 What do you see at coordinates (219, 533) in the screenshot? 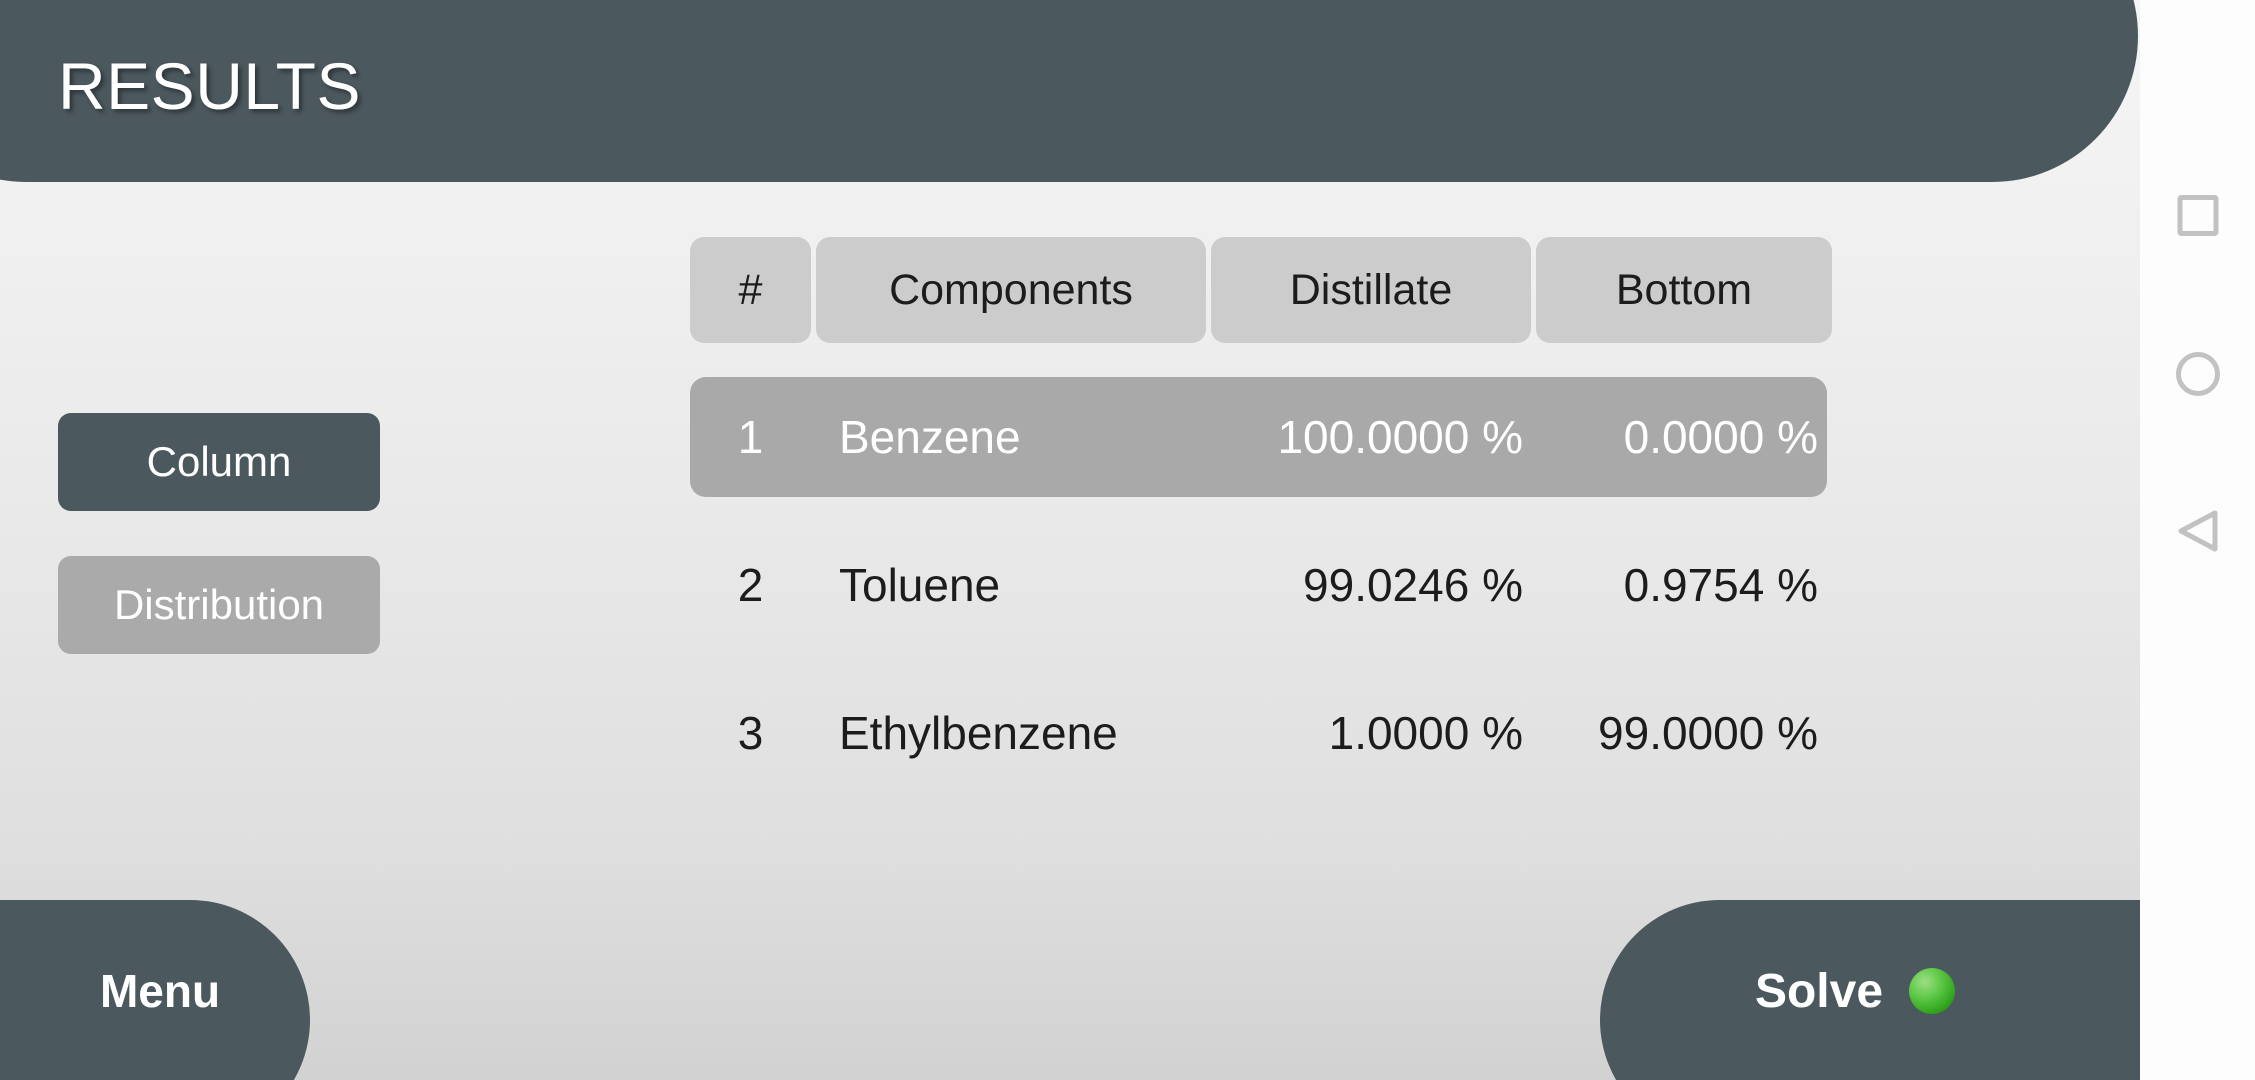
I see `mode-button-group: Column Distribution` at bounding box center [219, 533].